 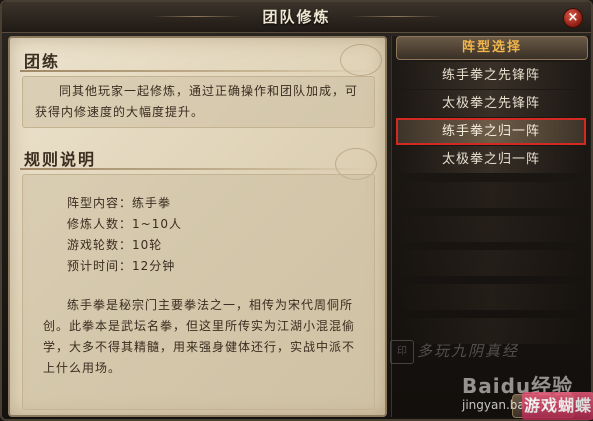 I want to click on section-title-rules: 规则说明, so click(x=60, y=159).